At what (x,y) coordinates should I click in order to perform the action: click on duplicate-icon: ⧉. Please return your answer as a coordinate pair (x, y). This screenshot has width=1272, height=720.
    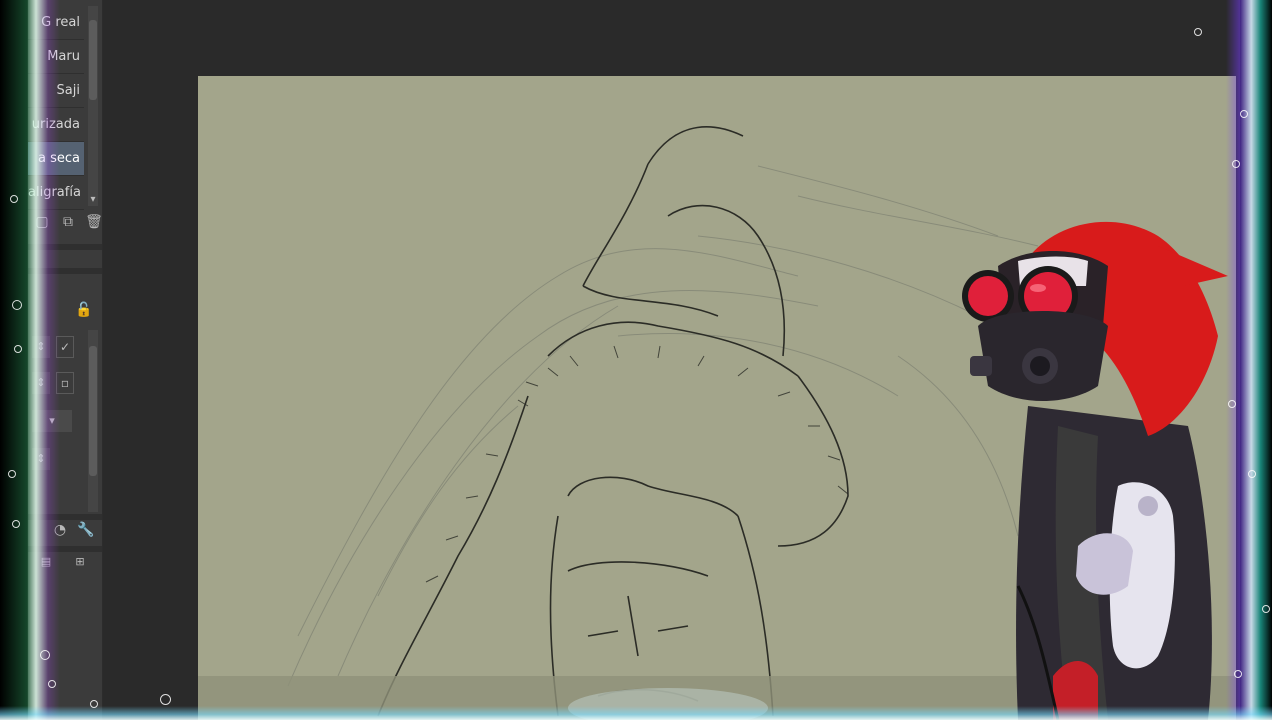
    Looking at the image, I should click on (68, 222).